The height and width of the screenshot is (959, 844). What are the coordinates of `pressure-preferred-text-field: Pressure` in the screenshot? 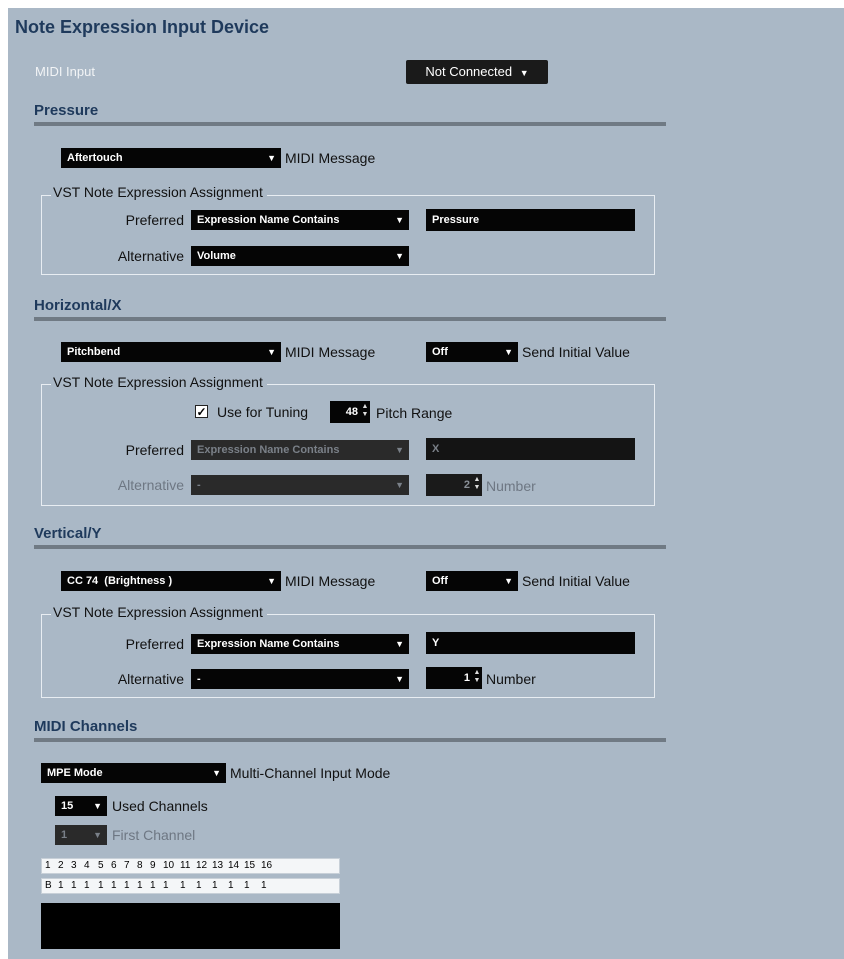 It's located at (530, 220).